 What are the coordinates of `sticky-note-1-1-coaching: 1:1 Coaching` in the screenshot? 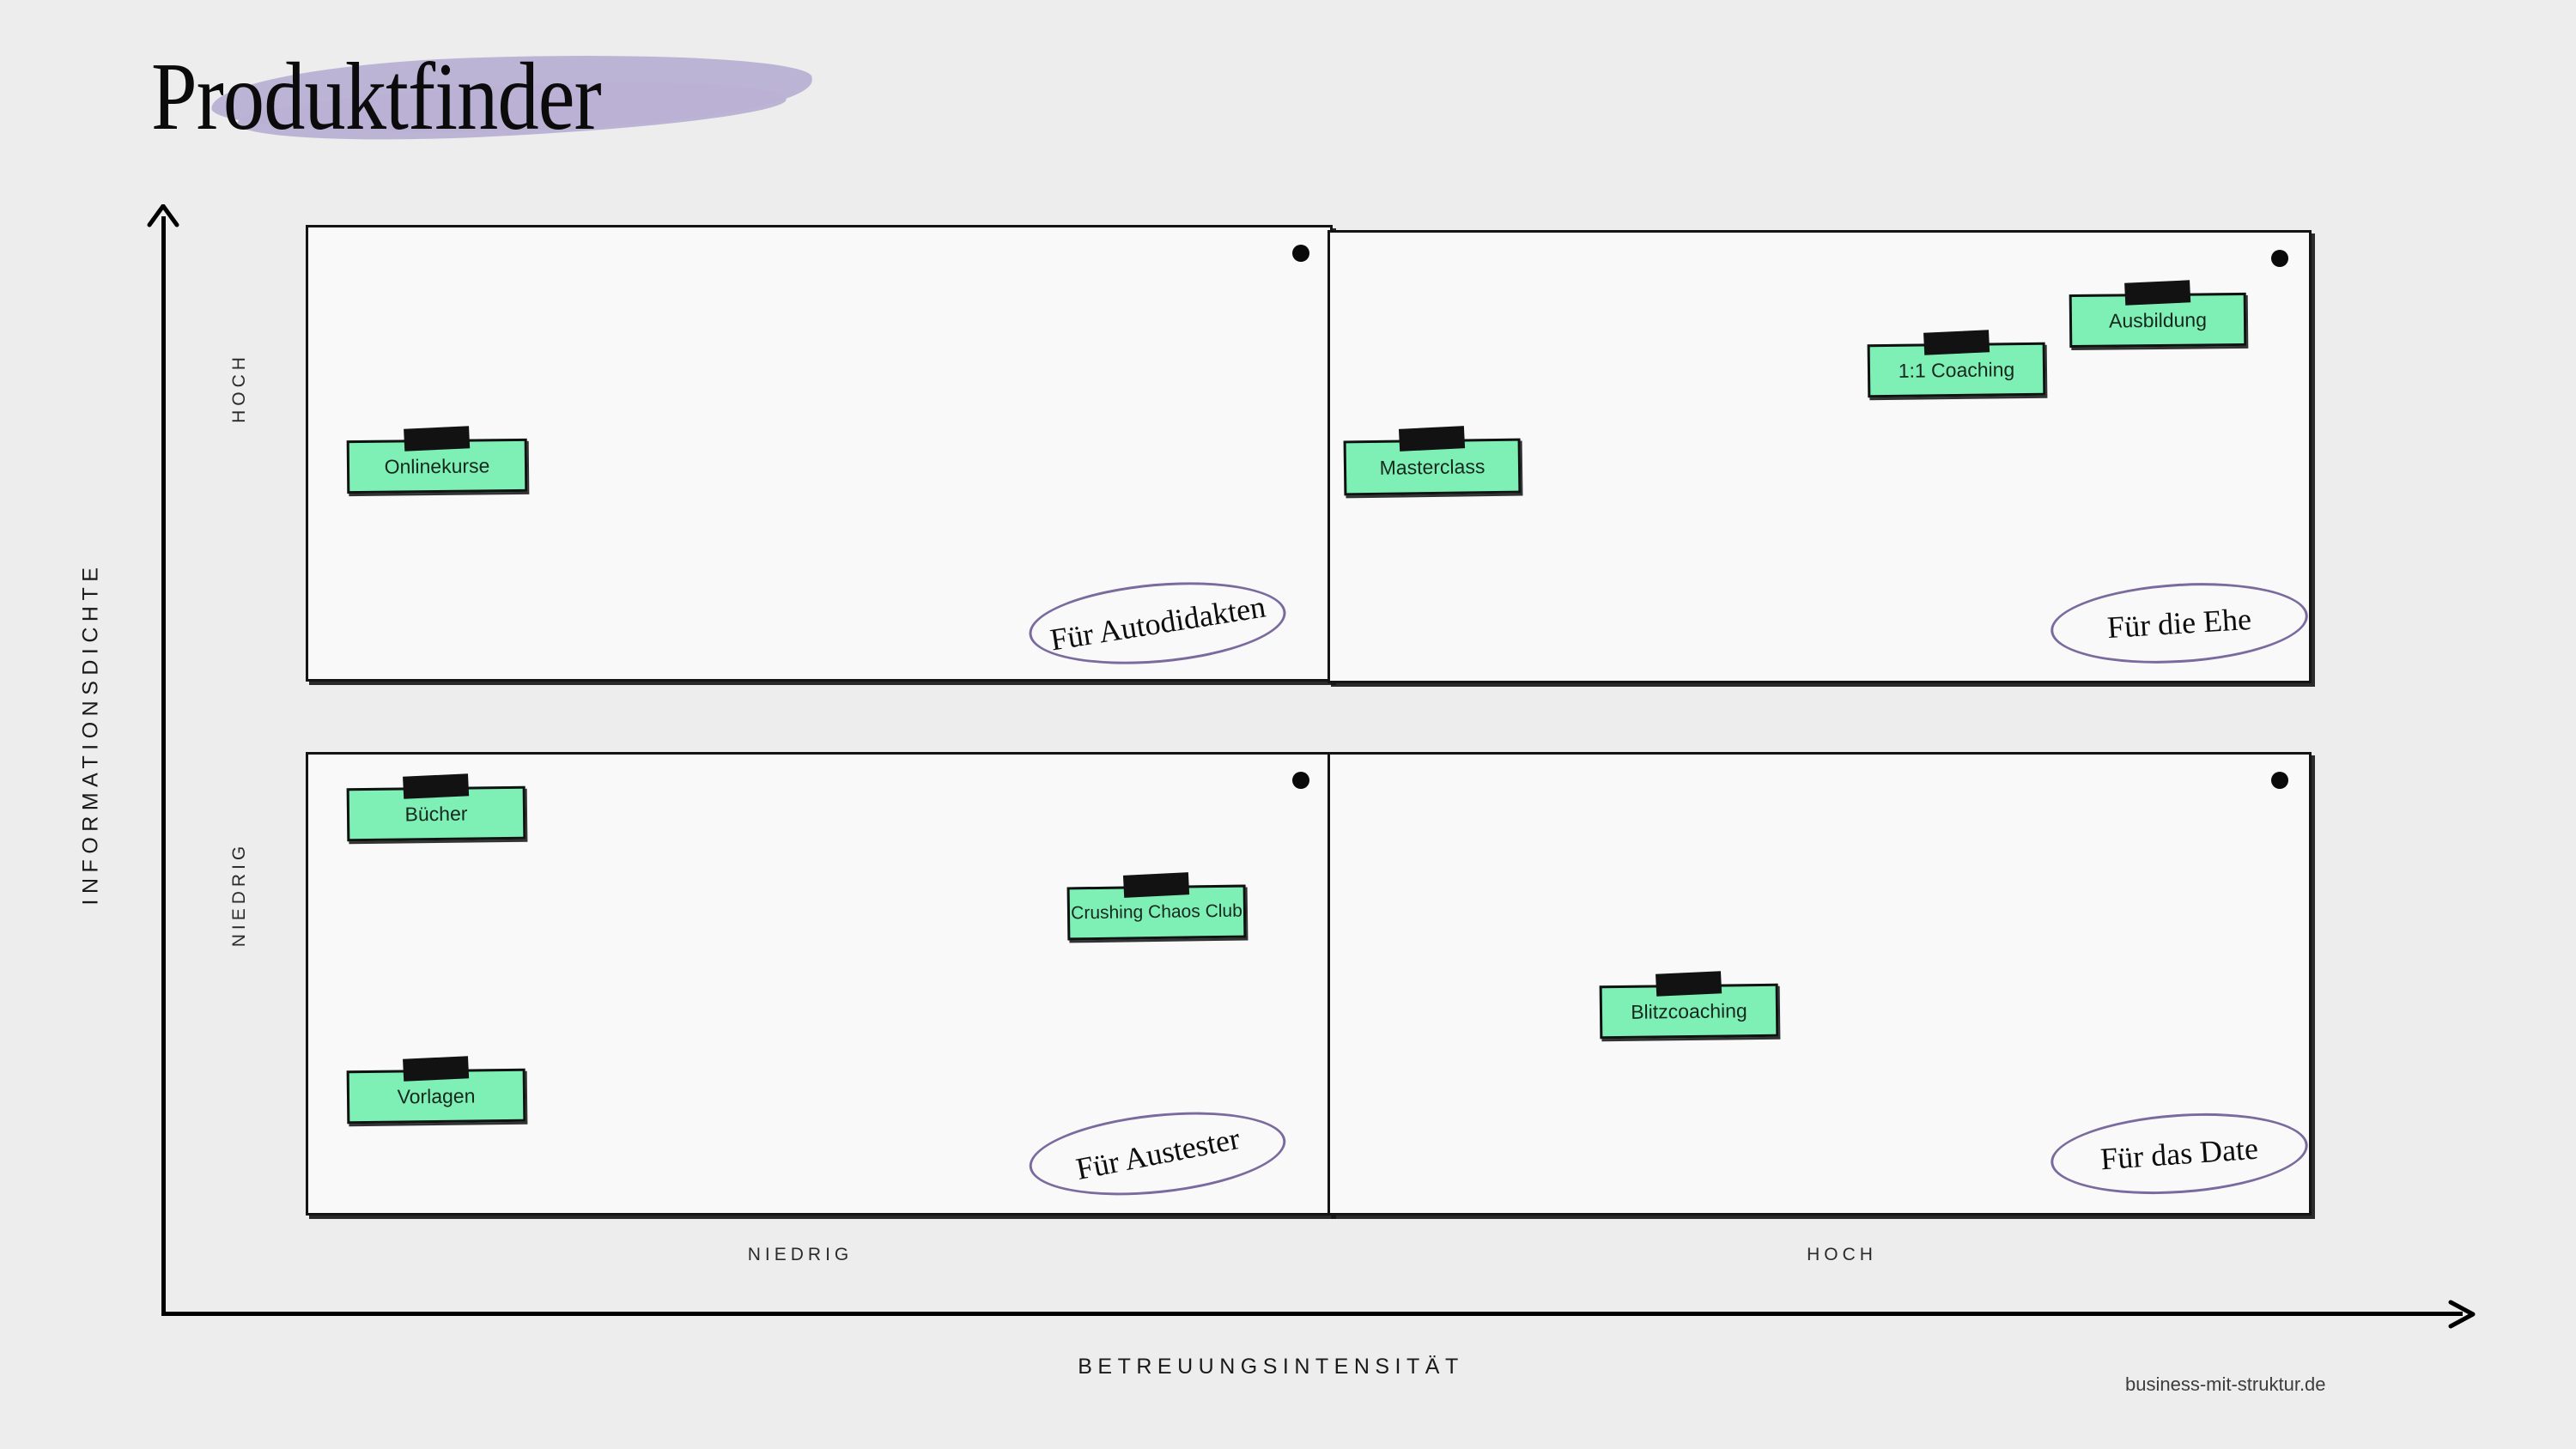 It's located at (1956, 364).